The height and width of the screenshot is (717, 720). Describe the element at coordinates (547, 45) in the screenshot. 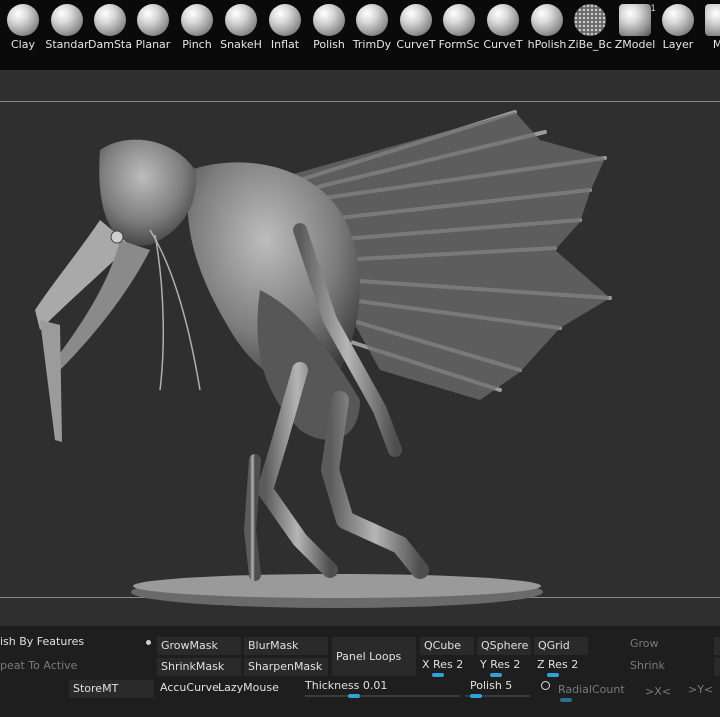

I see `brush-label: hPolish` at that location.